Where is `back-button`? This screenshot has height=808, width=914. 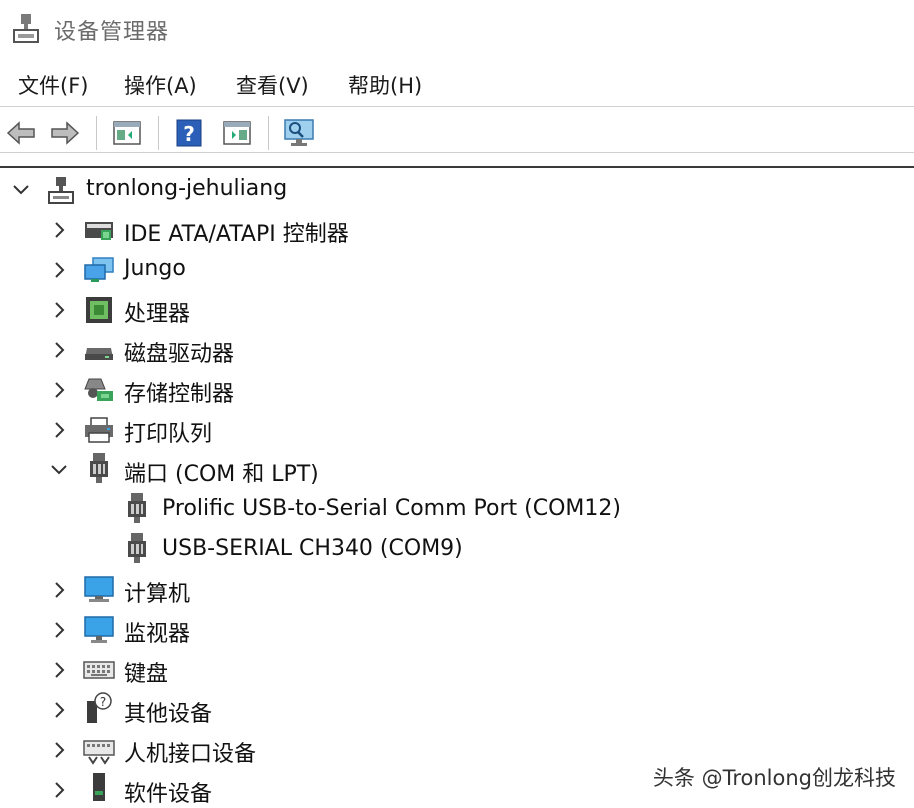
back-button is located at coordinates (21, 133).